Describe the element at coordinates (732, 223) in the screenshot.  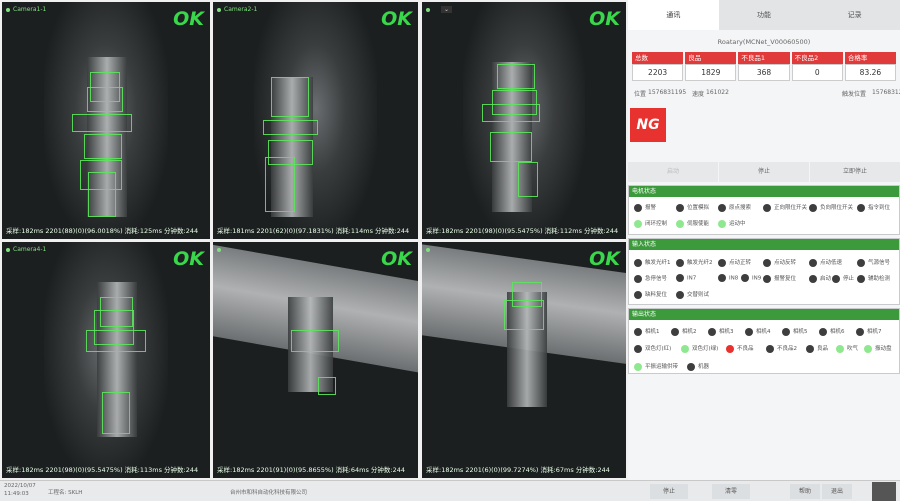
I see `io-motor-moving: 运动中` at that location.